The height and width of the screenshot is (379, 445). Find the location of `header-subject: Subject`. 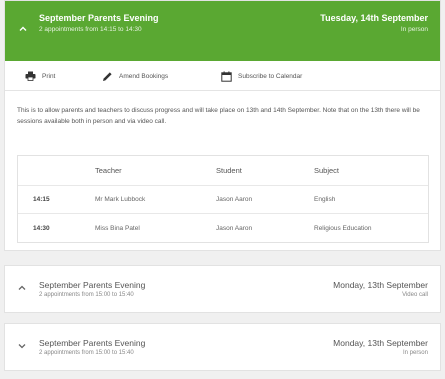

header-subject: Subject is located at coordinates (327, 170).